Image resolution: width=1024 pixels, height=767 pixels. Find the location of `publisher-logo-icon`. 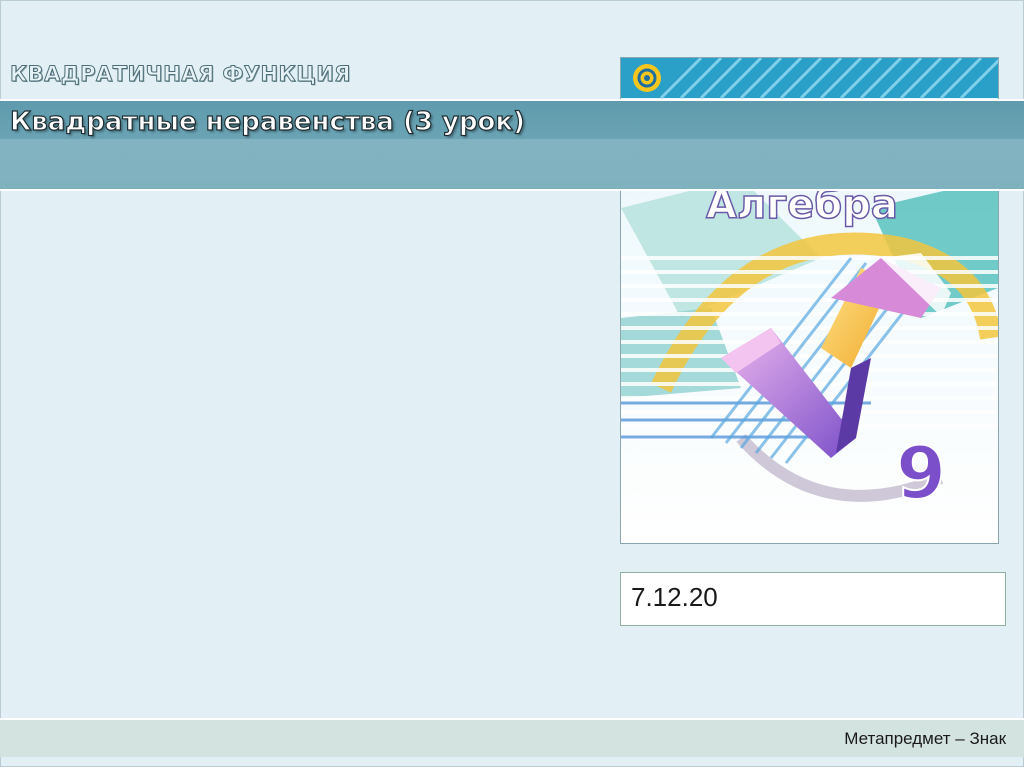

publisher-logo-icon is located at coordinates (647, 78).